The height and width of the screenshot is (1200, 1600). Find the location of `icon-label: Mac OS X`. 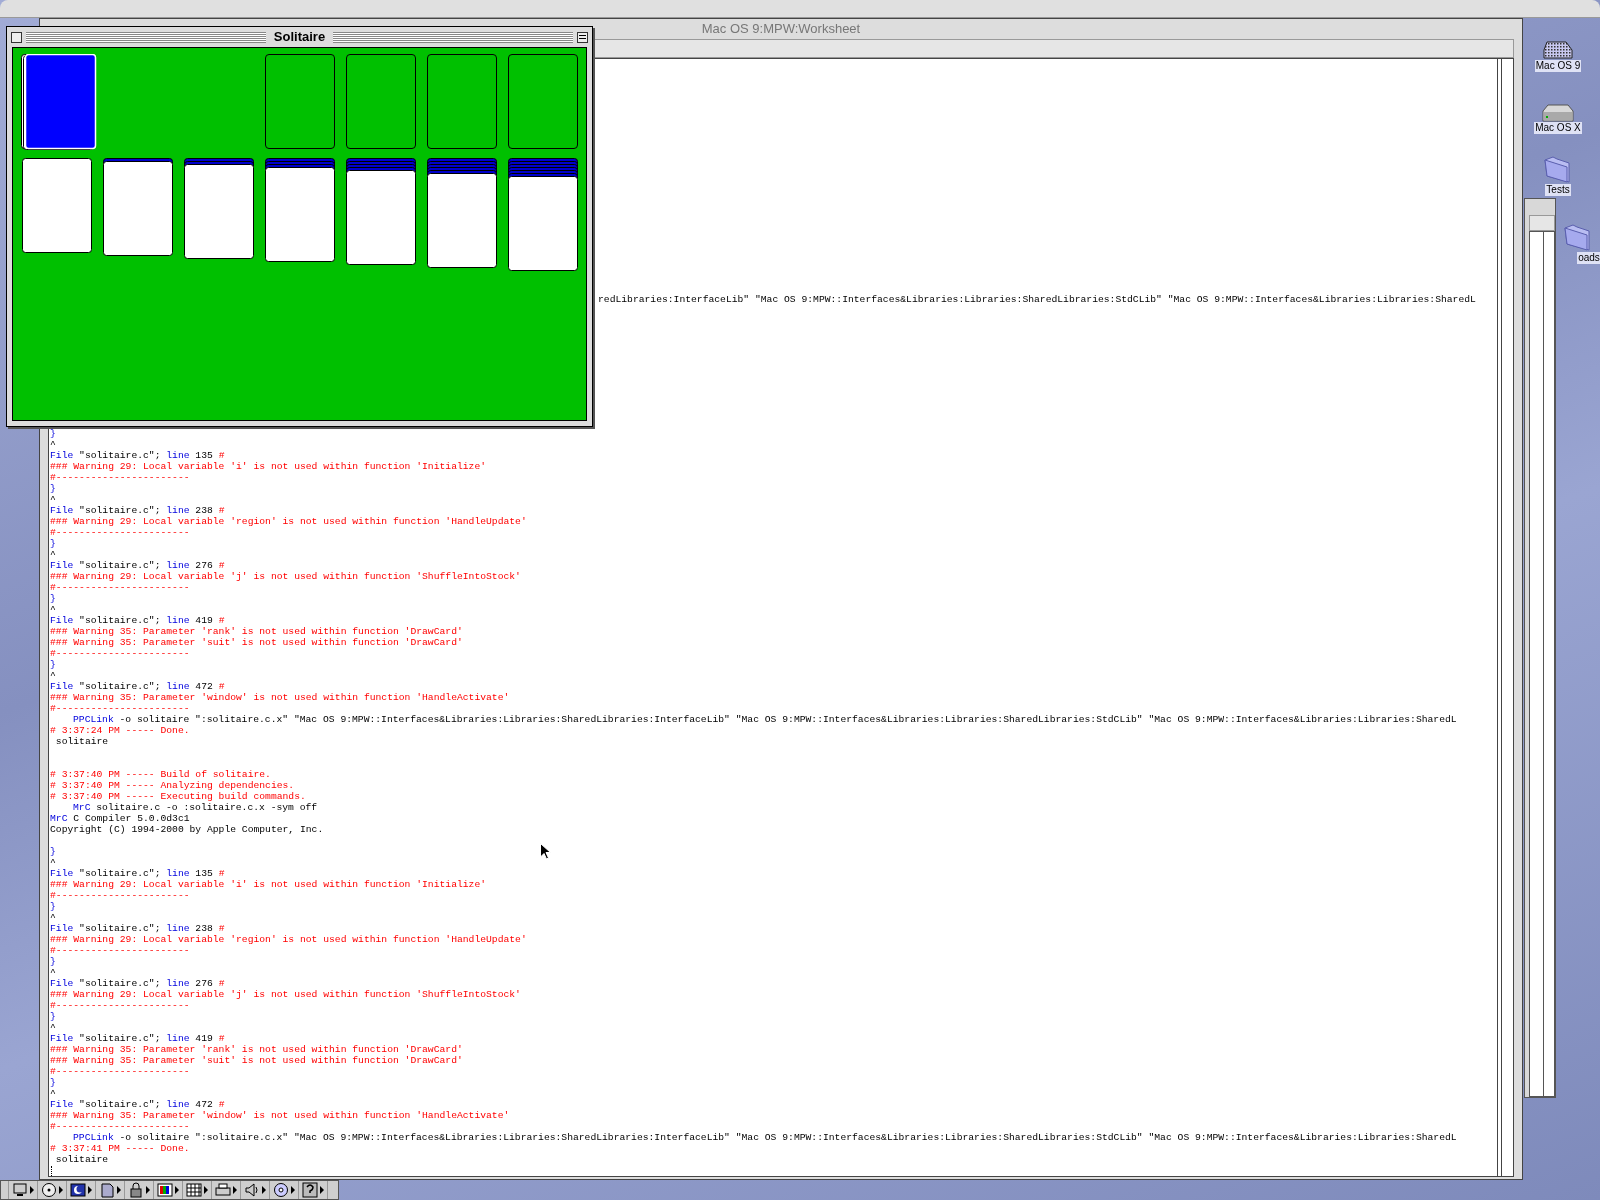

icon-label: Mac OS X is located at coordinates (1558, 128).